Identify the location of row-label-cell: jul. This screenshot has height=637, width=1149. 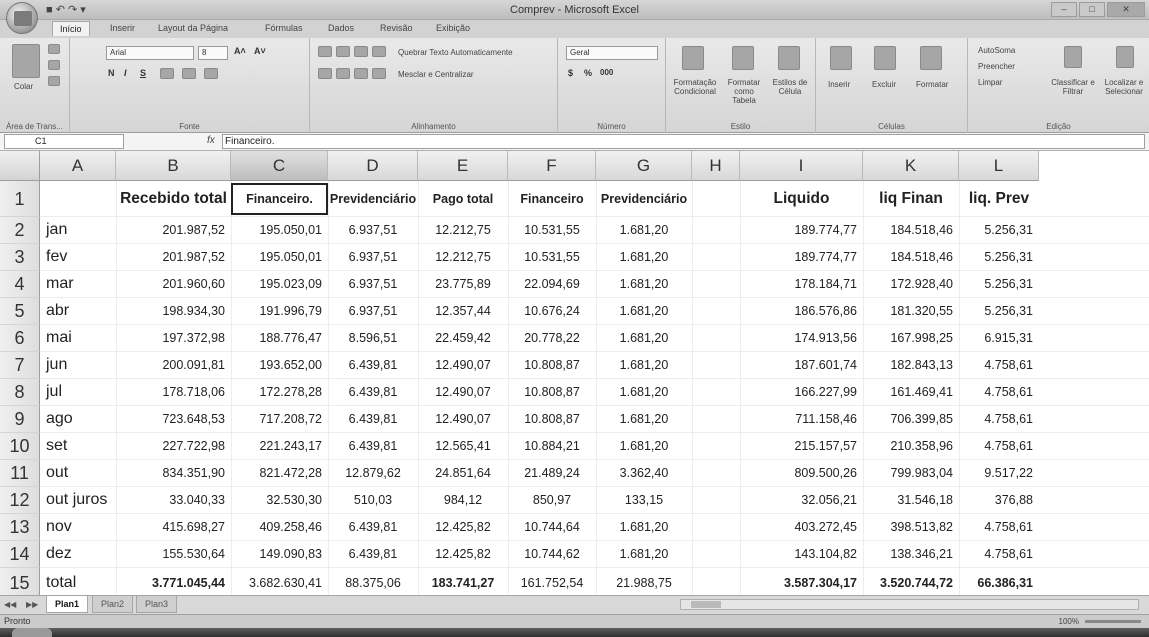
(78, 392).